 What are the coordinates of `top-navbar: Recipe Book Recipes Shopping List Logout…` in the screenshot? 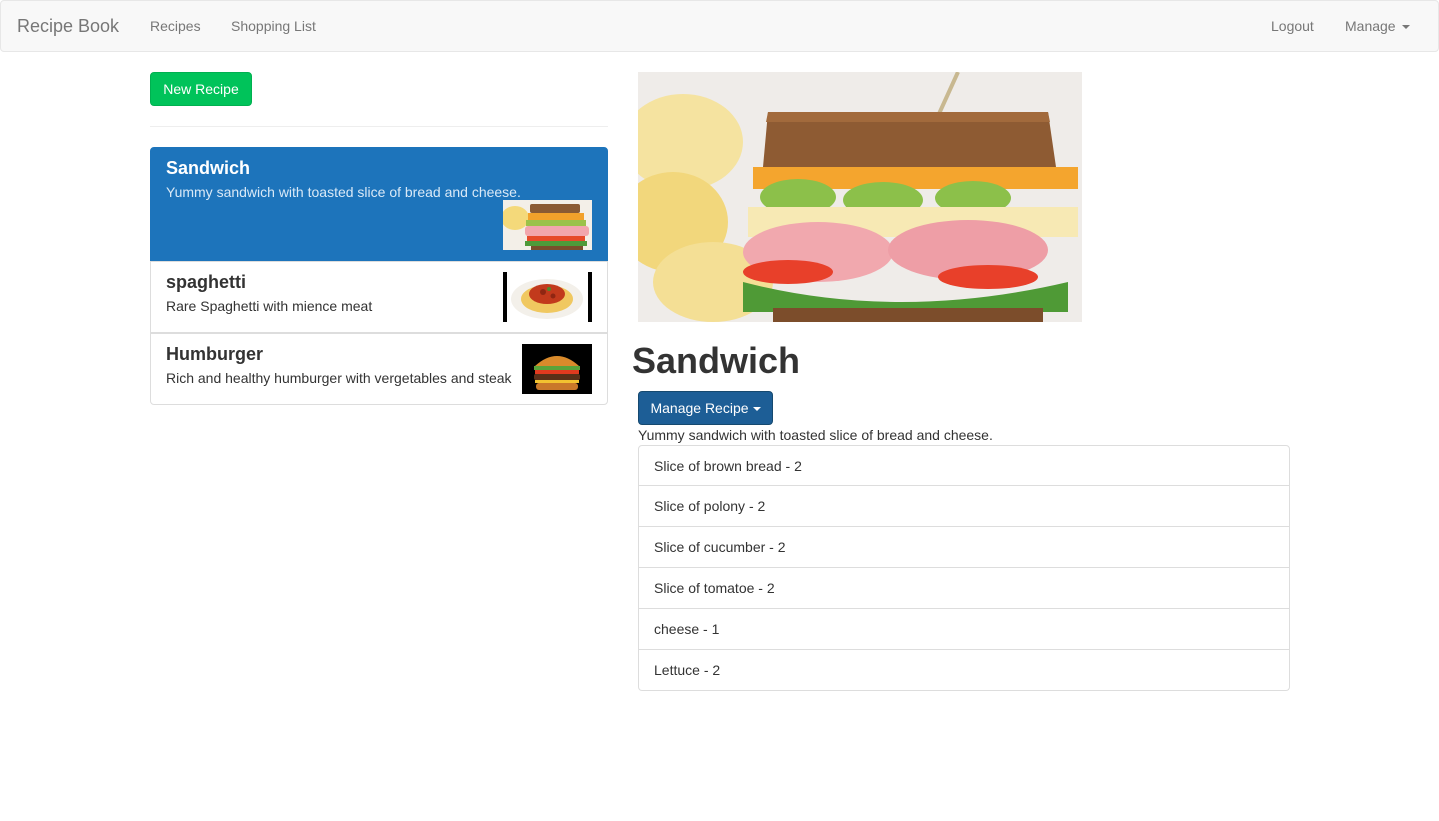 It's located at (719, 26).